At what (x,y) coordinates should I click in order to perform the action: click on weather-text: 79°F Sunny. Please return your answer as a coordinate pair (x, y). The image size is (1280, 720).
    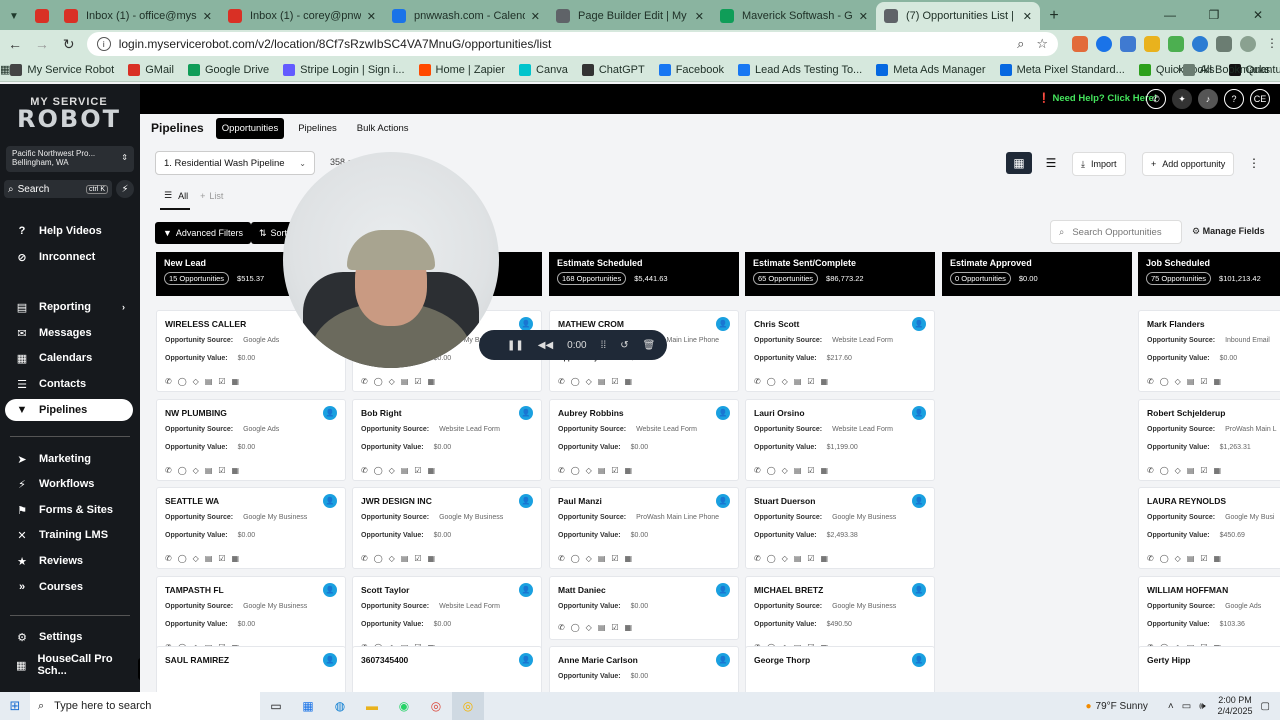
    Looking at the image, I should click on (1122, 706).